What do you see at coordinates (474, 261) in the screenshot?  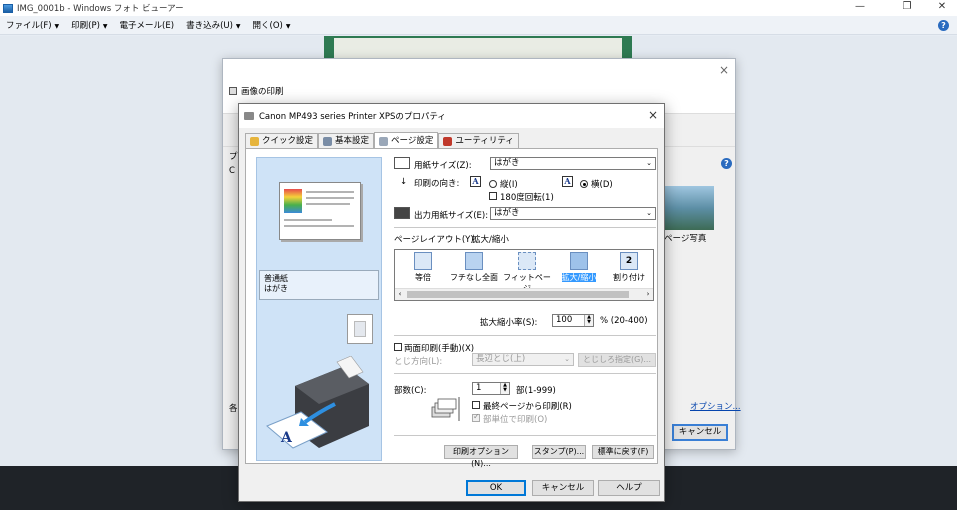 I see `borderless-icon` at bounding box center [474, 261].